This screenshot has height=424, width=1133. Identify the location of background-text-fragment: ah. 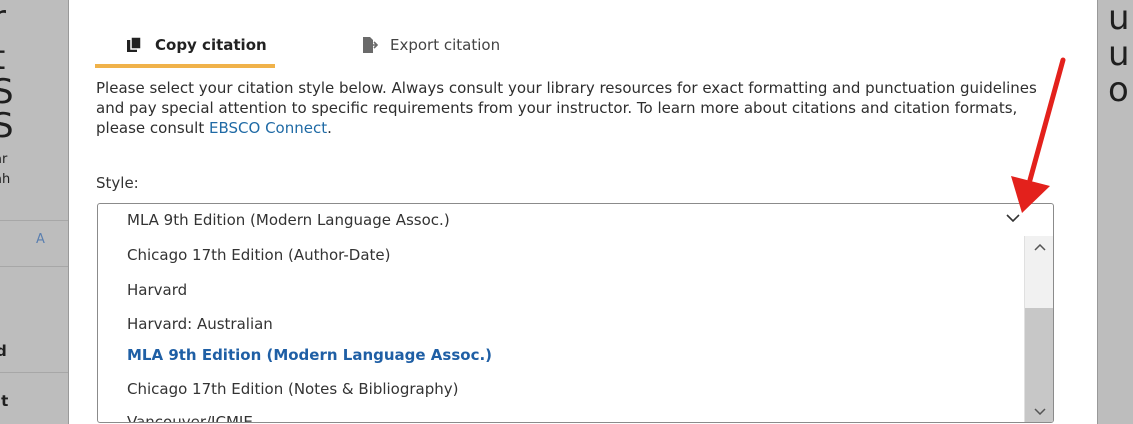
(5, 179).